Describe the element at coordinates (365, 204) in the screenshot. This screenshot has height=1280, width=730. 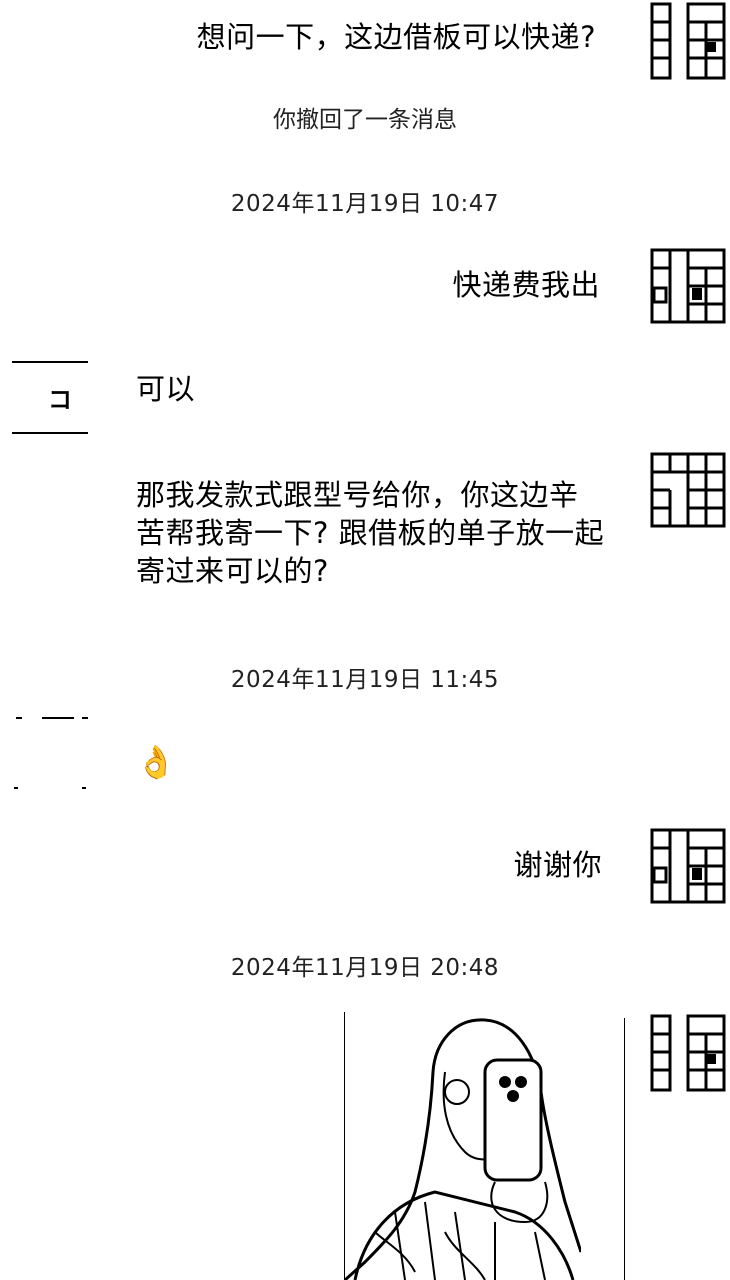
I see `timestamp: 2024年11月19日 10:47` at that location.